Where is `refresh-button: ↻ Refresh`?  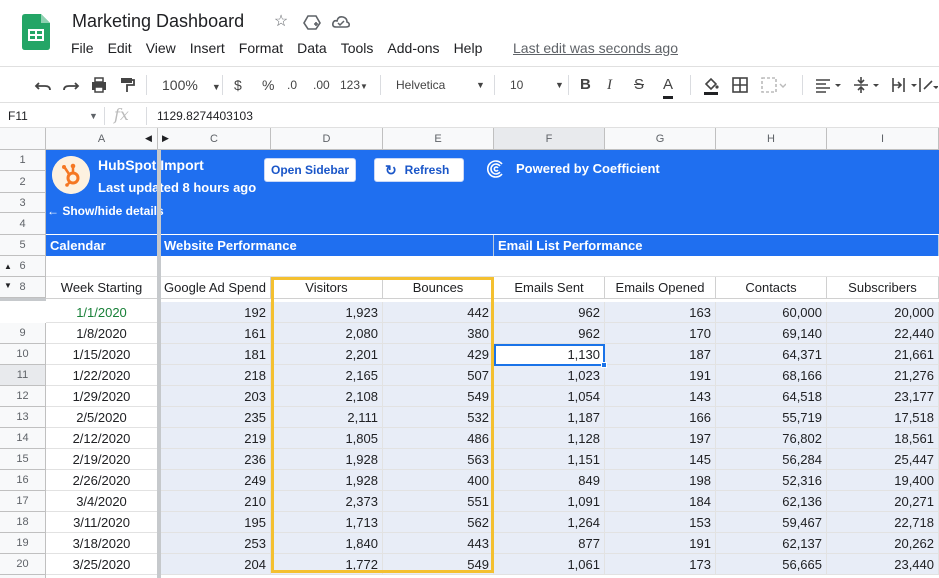 refresh-button: ↻ Refresh is located at coordinates (419, 170).